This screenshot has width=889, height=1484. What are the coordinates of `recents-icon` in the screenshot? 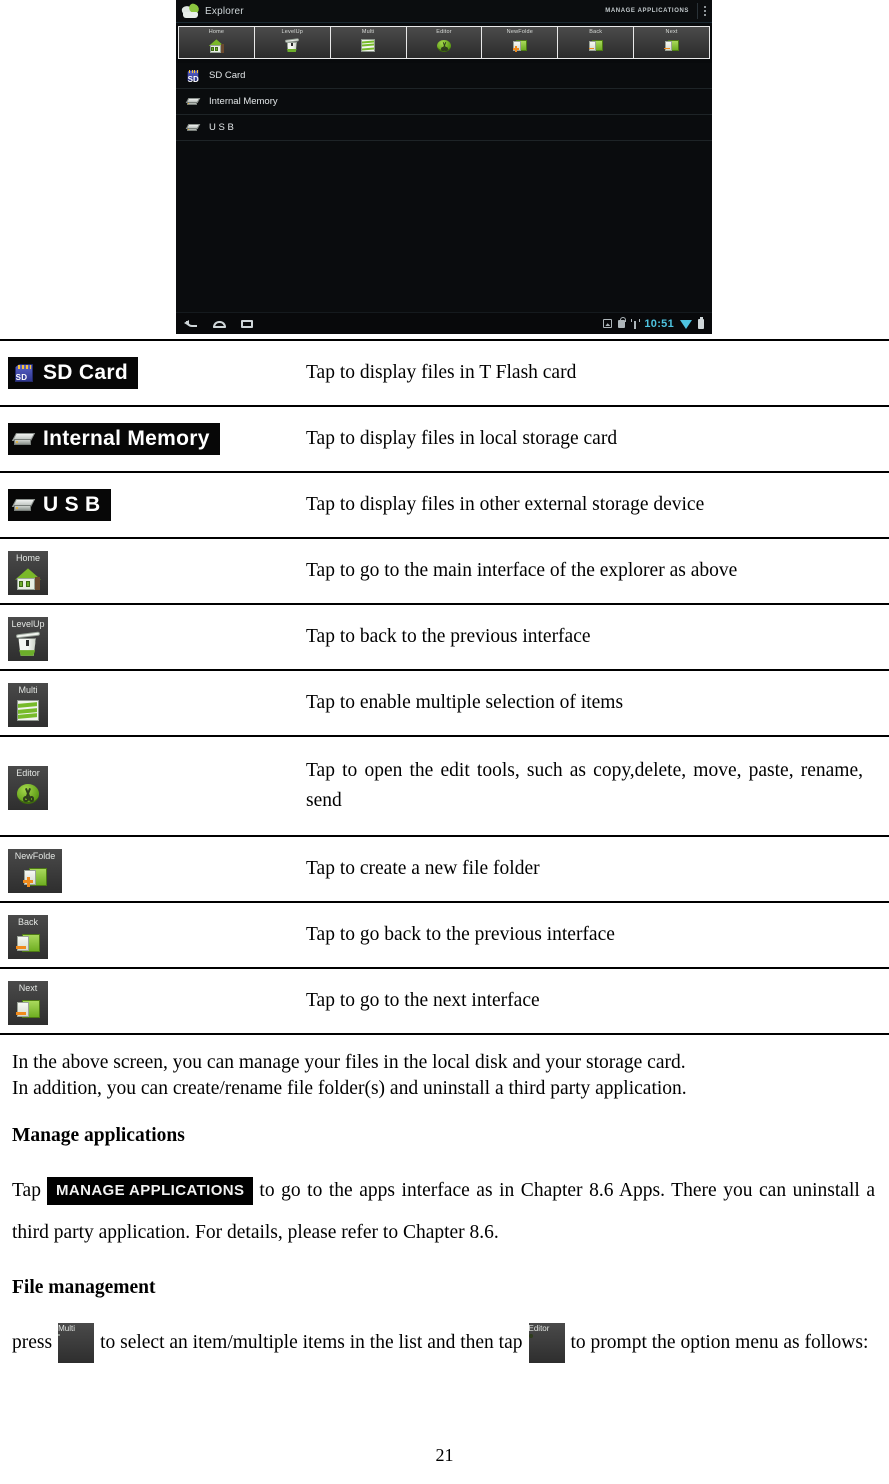 It's located at (247, 324).